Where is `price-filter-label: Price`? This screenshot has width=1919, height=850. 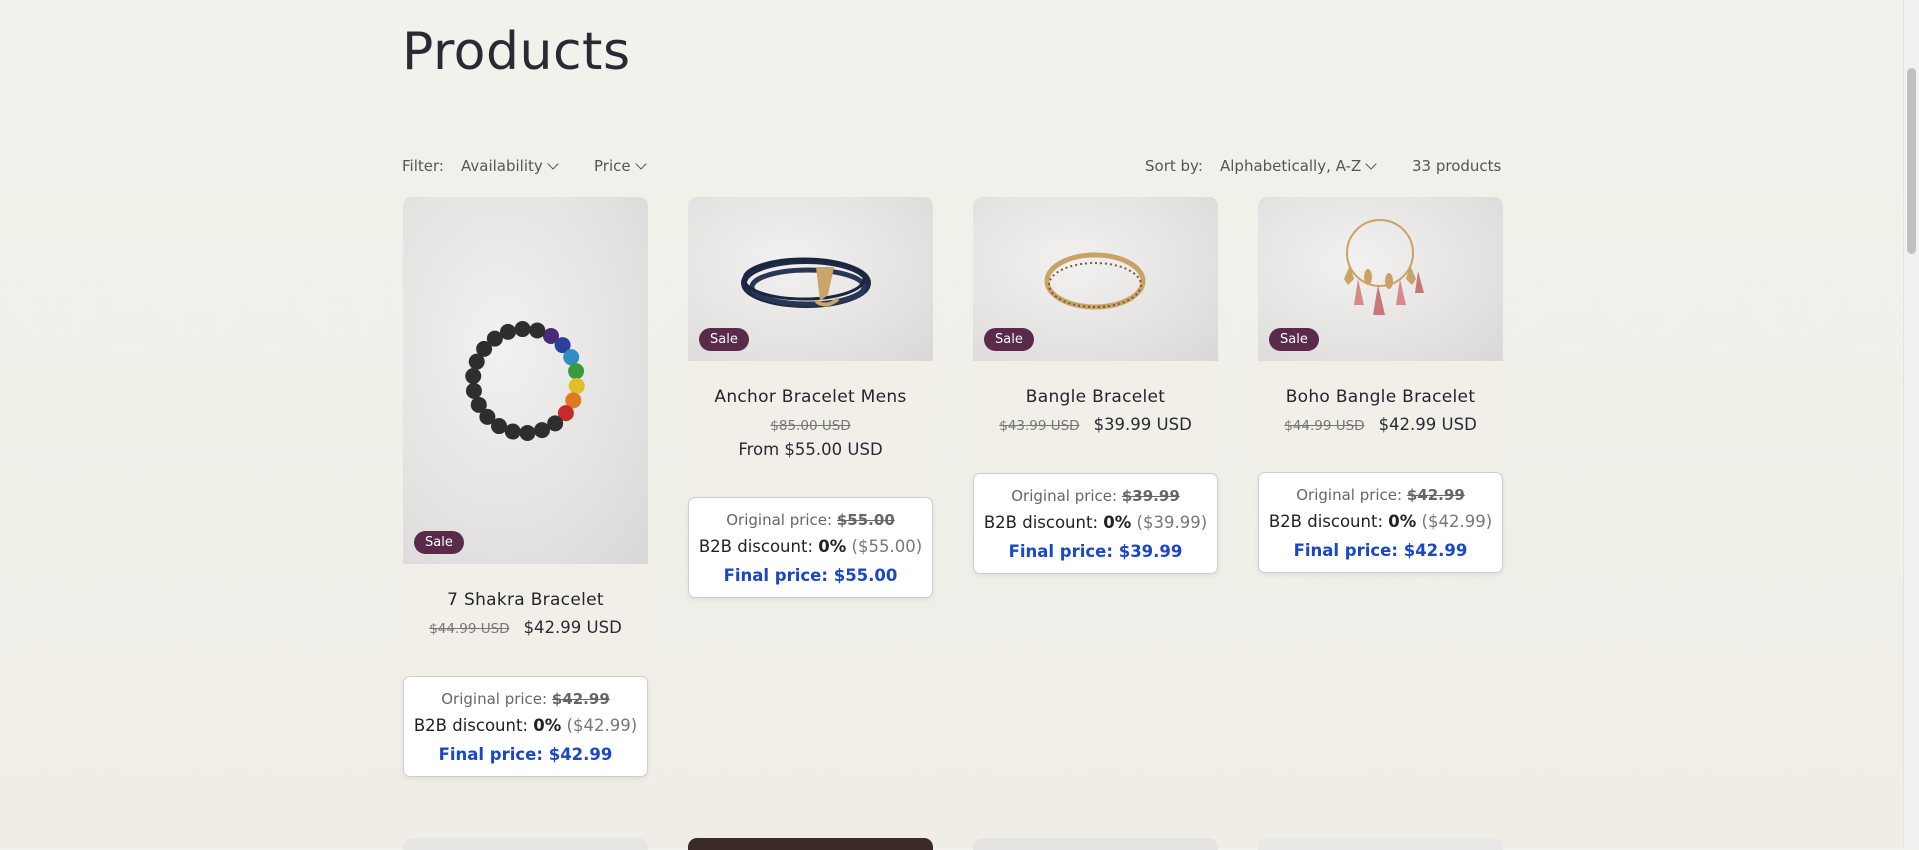
price-filter-label: Price is located at coordinates (612, 166).